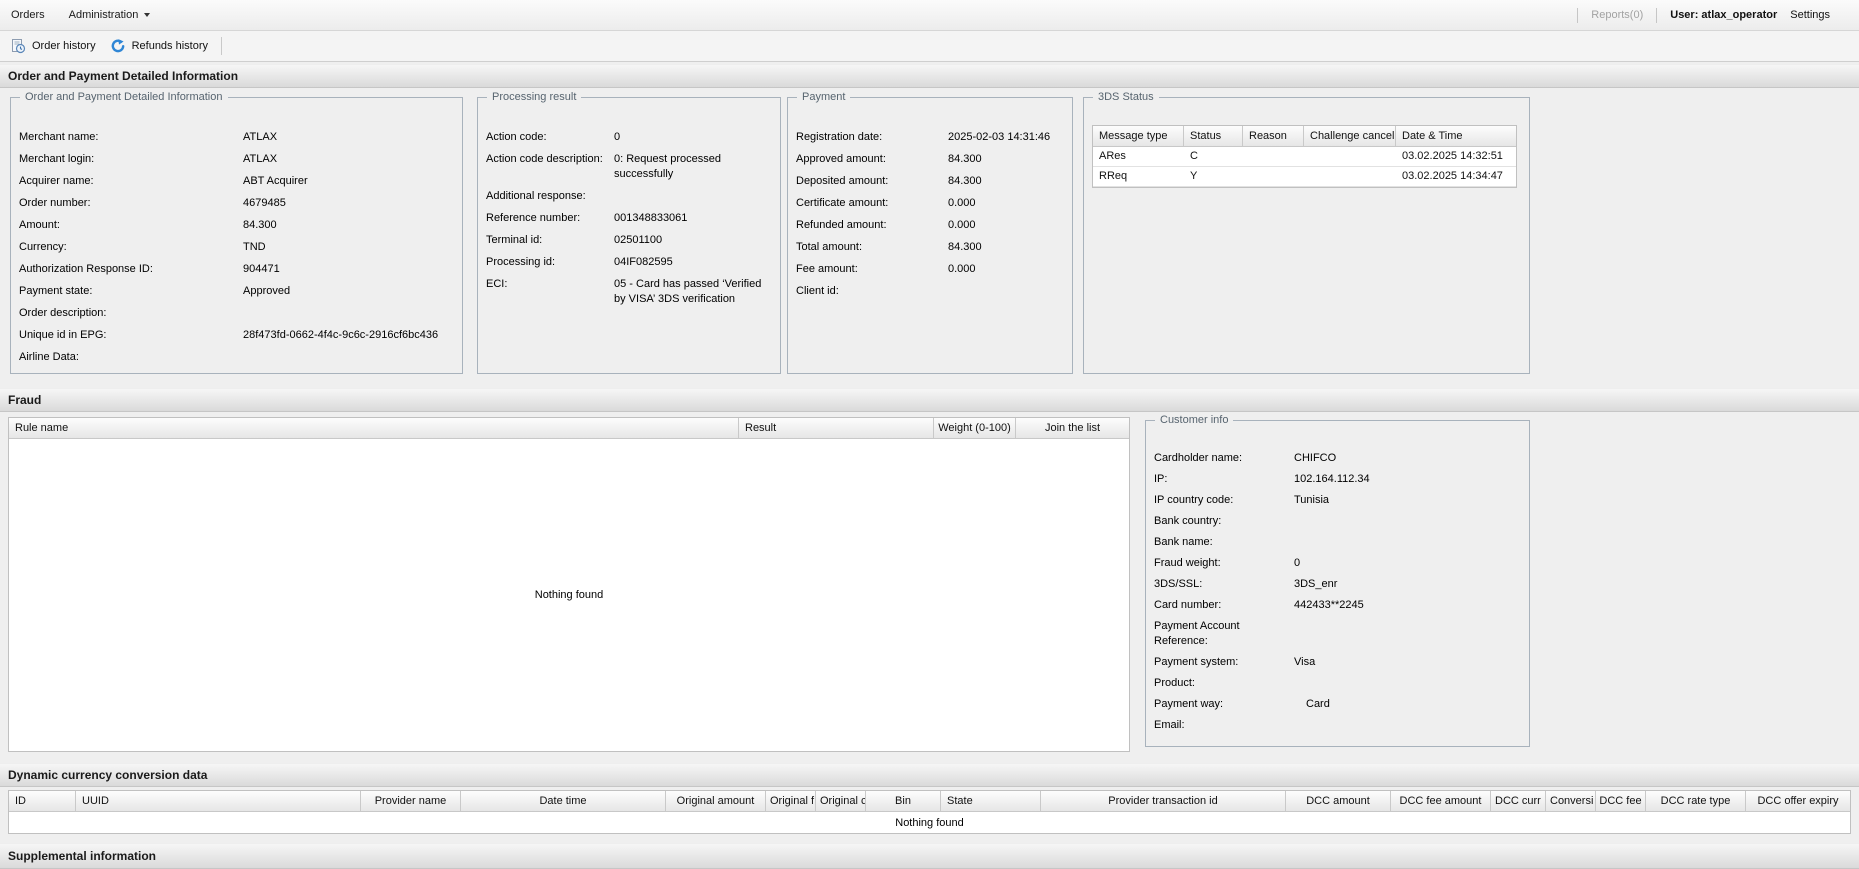  What do you see at coordinates (638, 240) in the screenshot?
I see `field-value: 02501100` at bounding box center [638, 240].